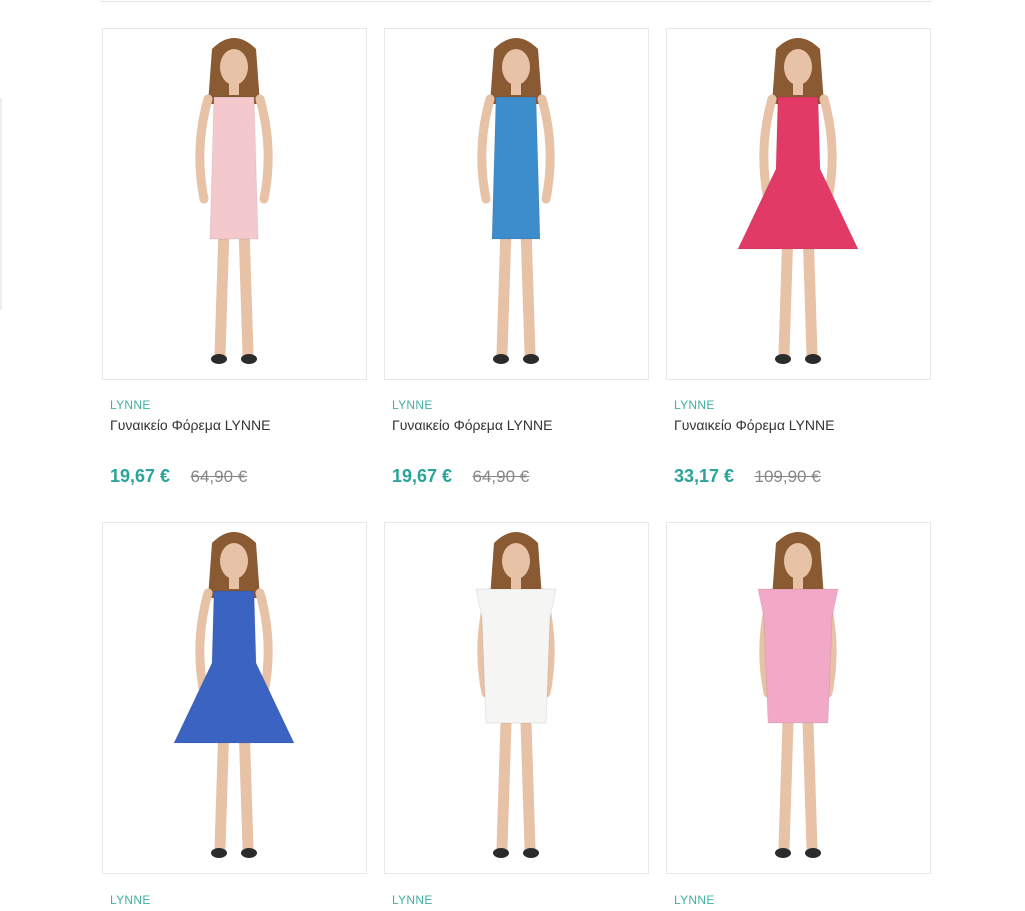 The image size is (1025, 911). I want to click on top-divider, so click(516, 1).